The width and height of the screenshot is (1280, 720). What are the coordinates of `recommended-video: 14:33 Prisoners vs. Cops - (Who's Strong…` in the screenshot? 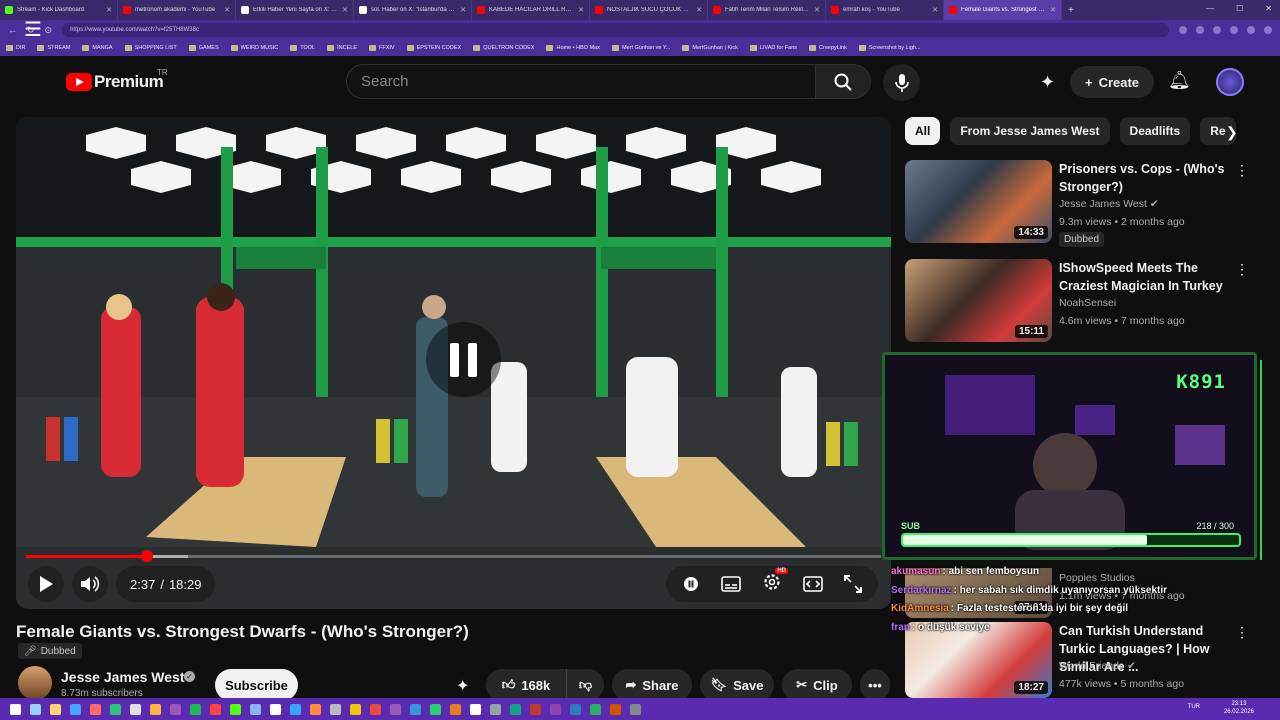 It's located at (1080, 203).